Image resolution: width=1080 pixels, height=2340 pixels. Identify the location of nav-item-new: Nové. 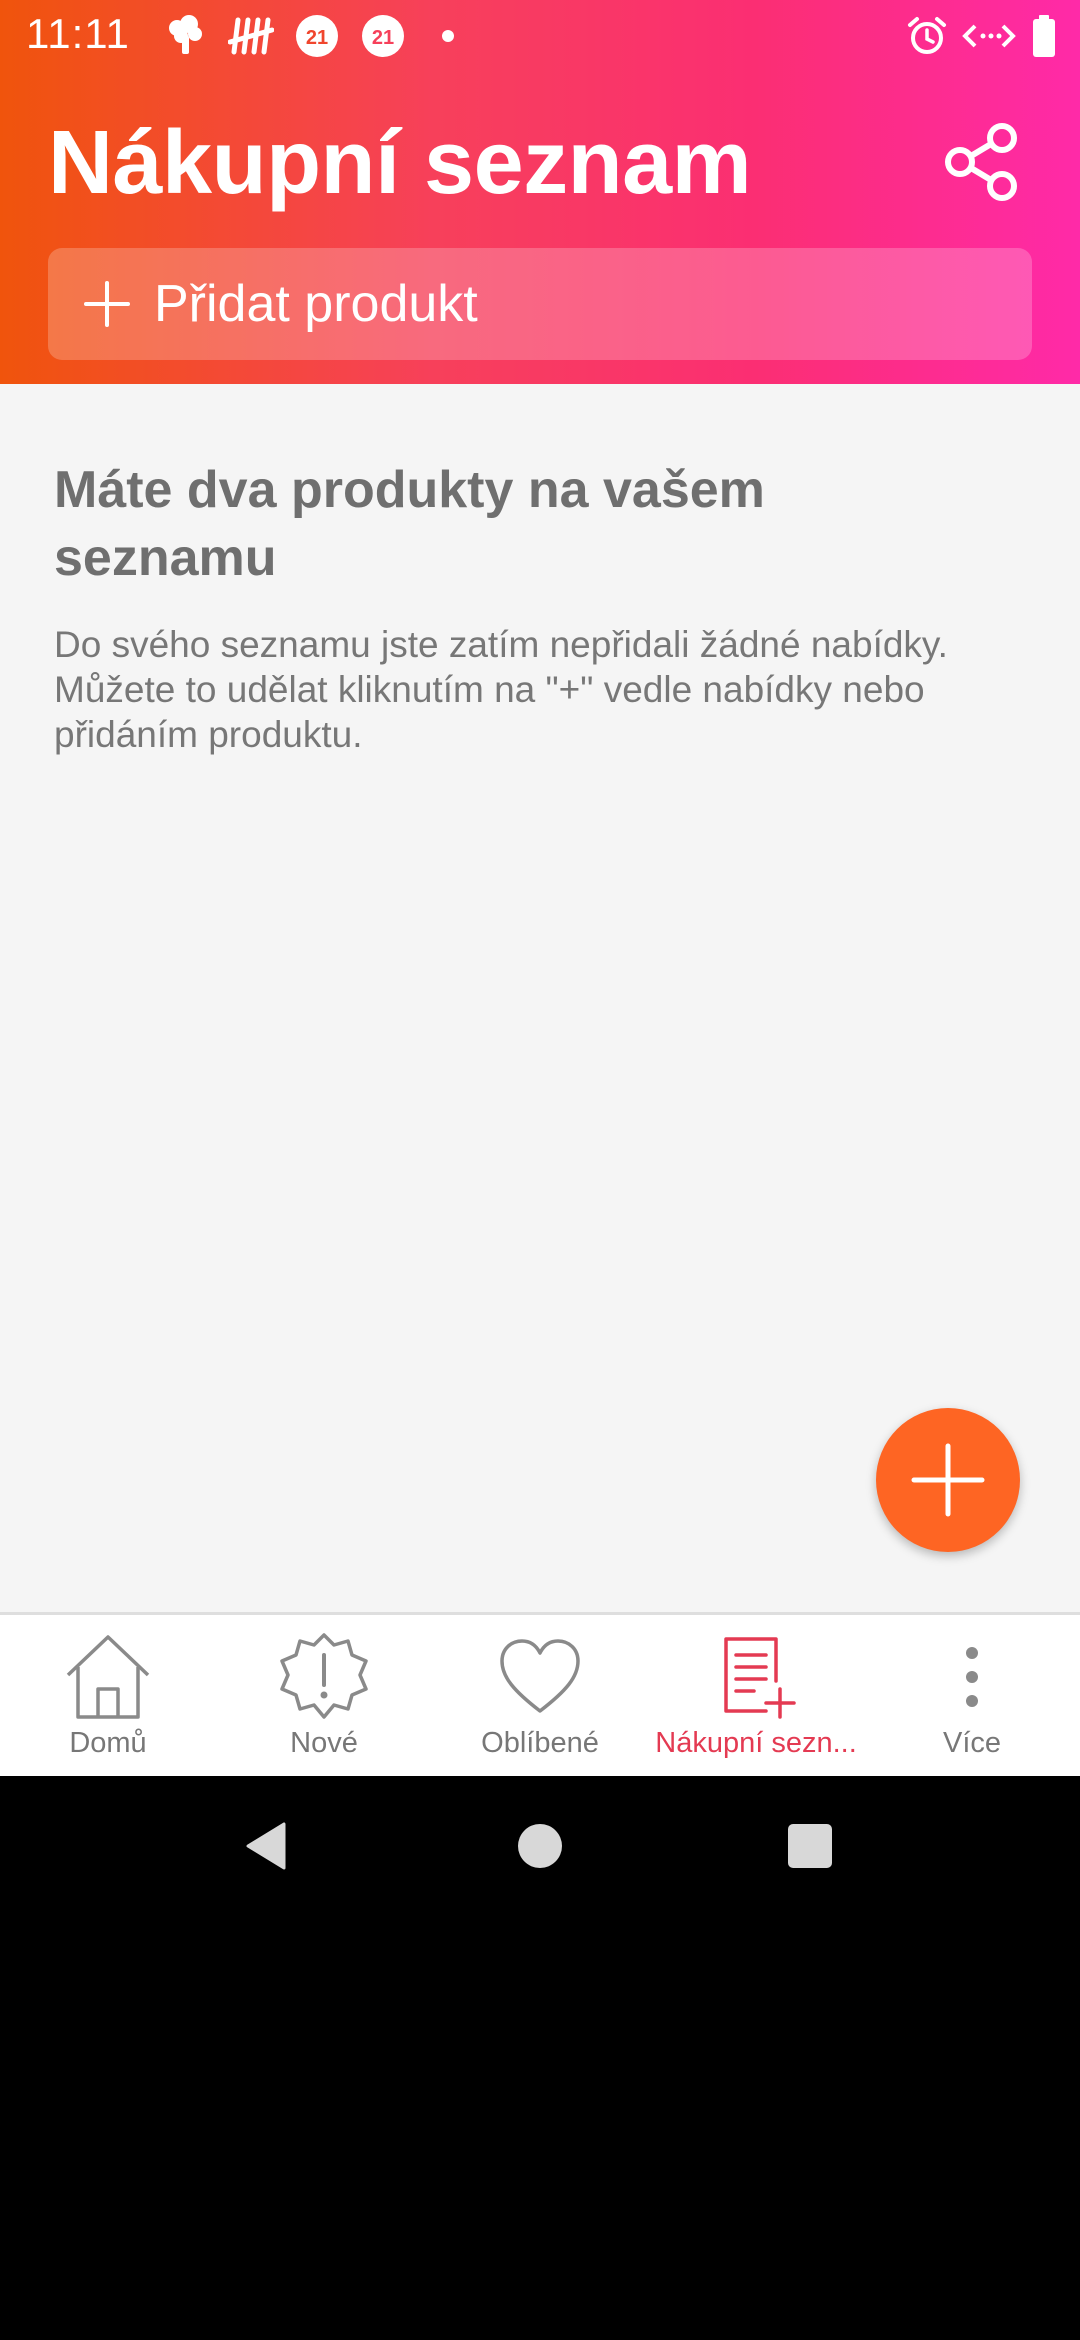
(324, 1697).